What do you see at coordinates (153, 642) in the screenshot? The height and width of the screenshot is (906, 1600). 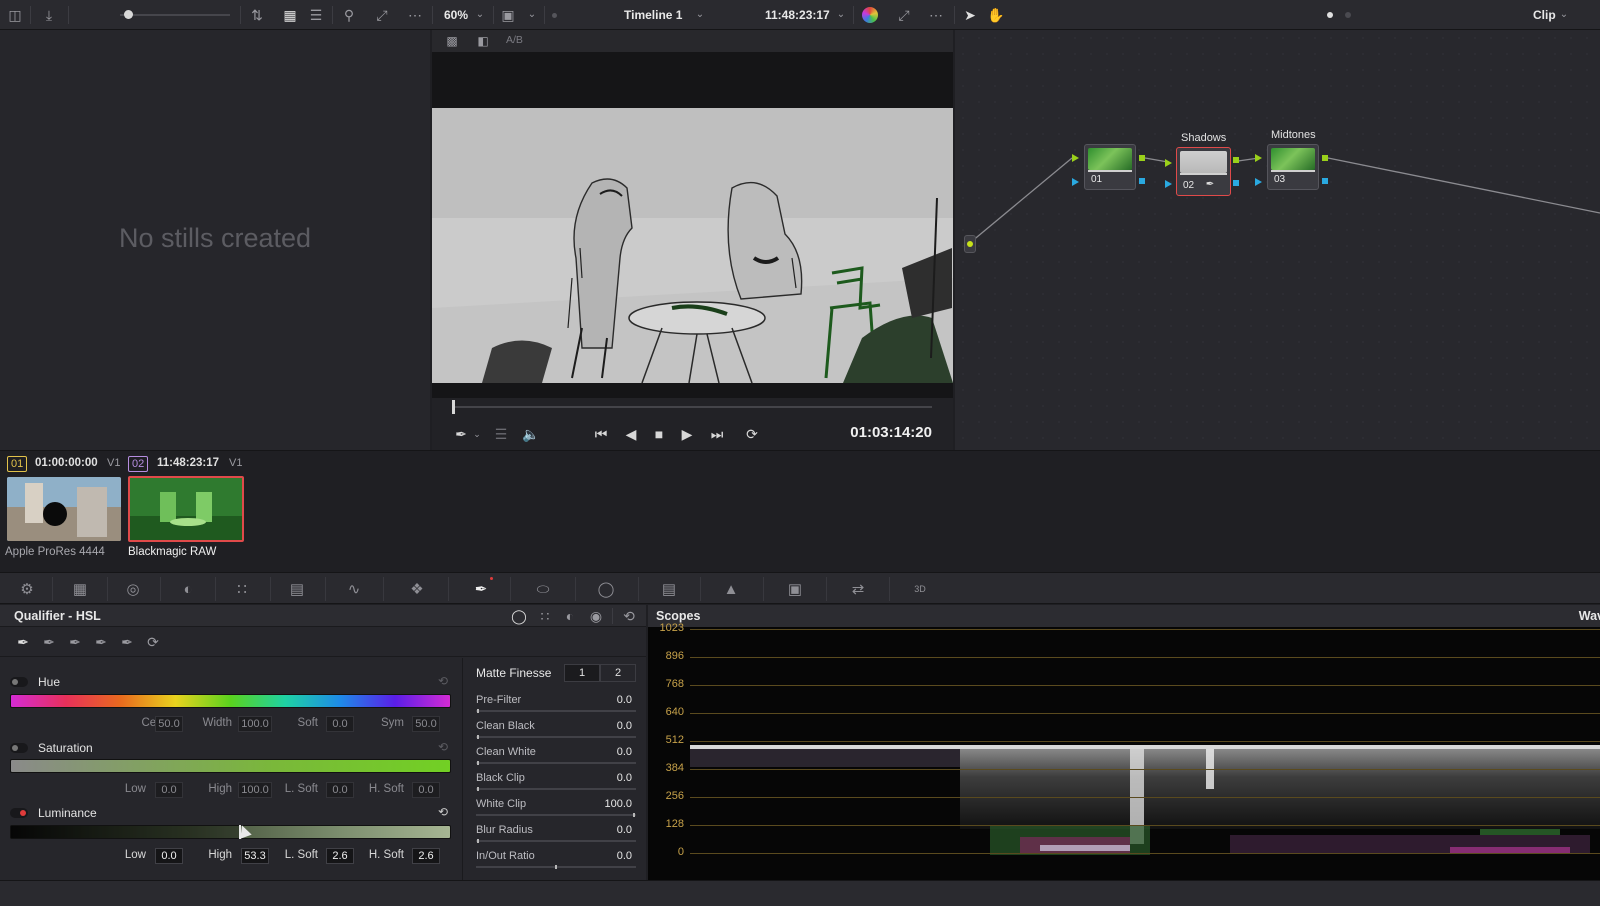 I see `invert-icon: ⟳` at bounding box center [153, 642].